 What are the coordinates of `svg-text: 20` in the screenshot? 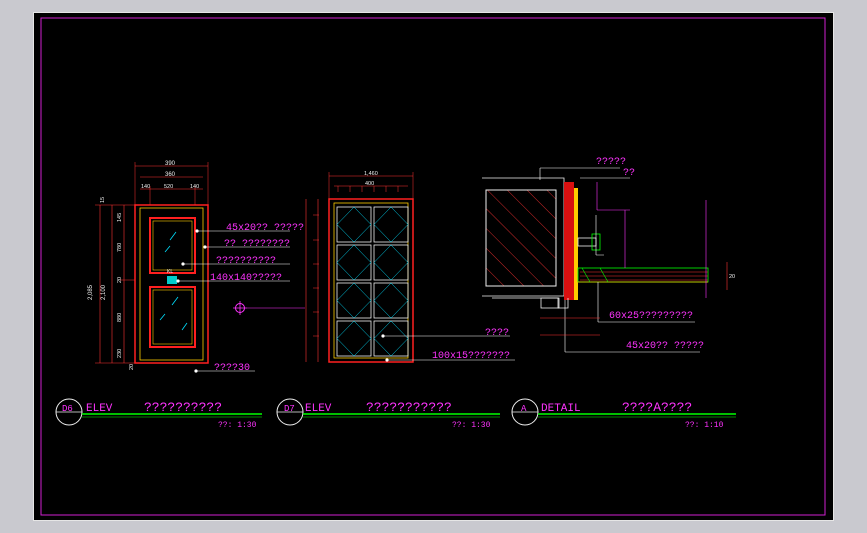 It's located at (732, 277).